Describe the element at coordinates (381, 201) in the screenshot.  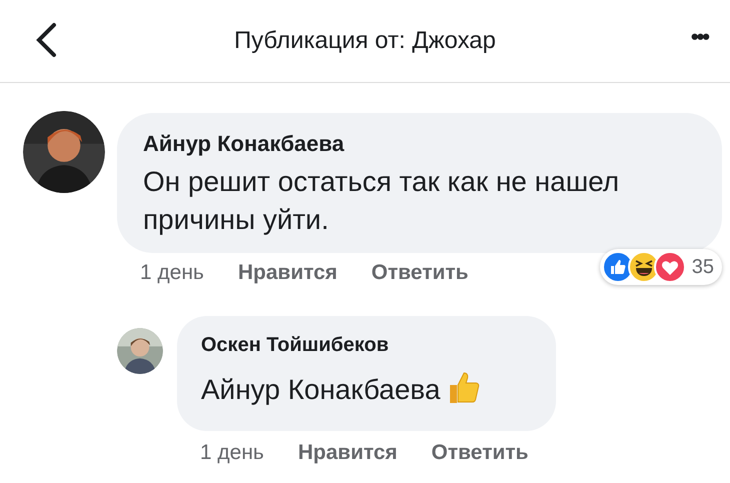
I see `comment-text: Он решит остаться так как не нашел причины уйти.` at that location.